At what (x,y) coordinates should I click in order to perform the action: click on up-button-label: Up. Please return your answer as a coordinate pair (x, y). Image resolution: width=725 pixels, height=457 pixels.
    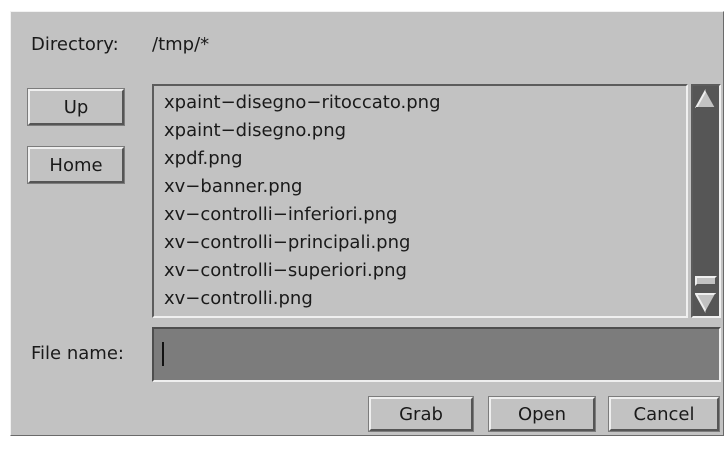
    Looking at the image, I should click on (76, 107).